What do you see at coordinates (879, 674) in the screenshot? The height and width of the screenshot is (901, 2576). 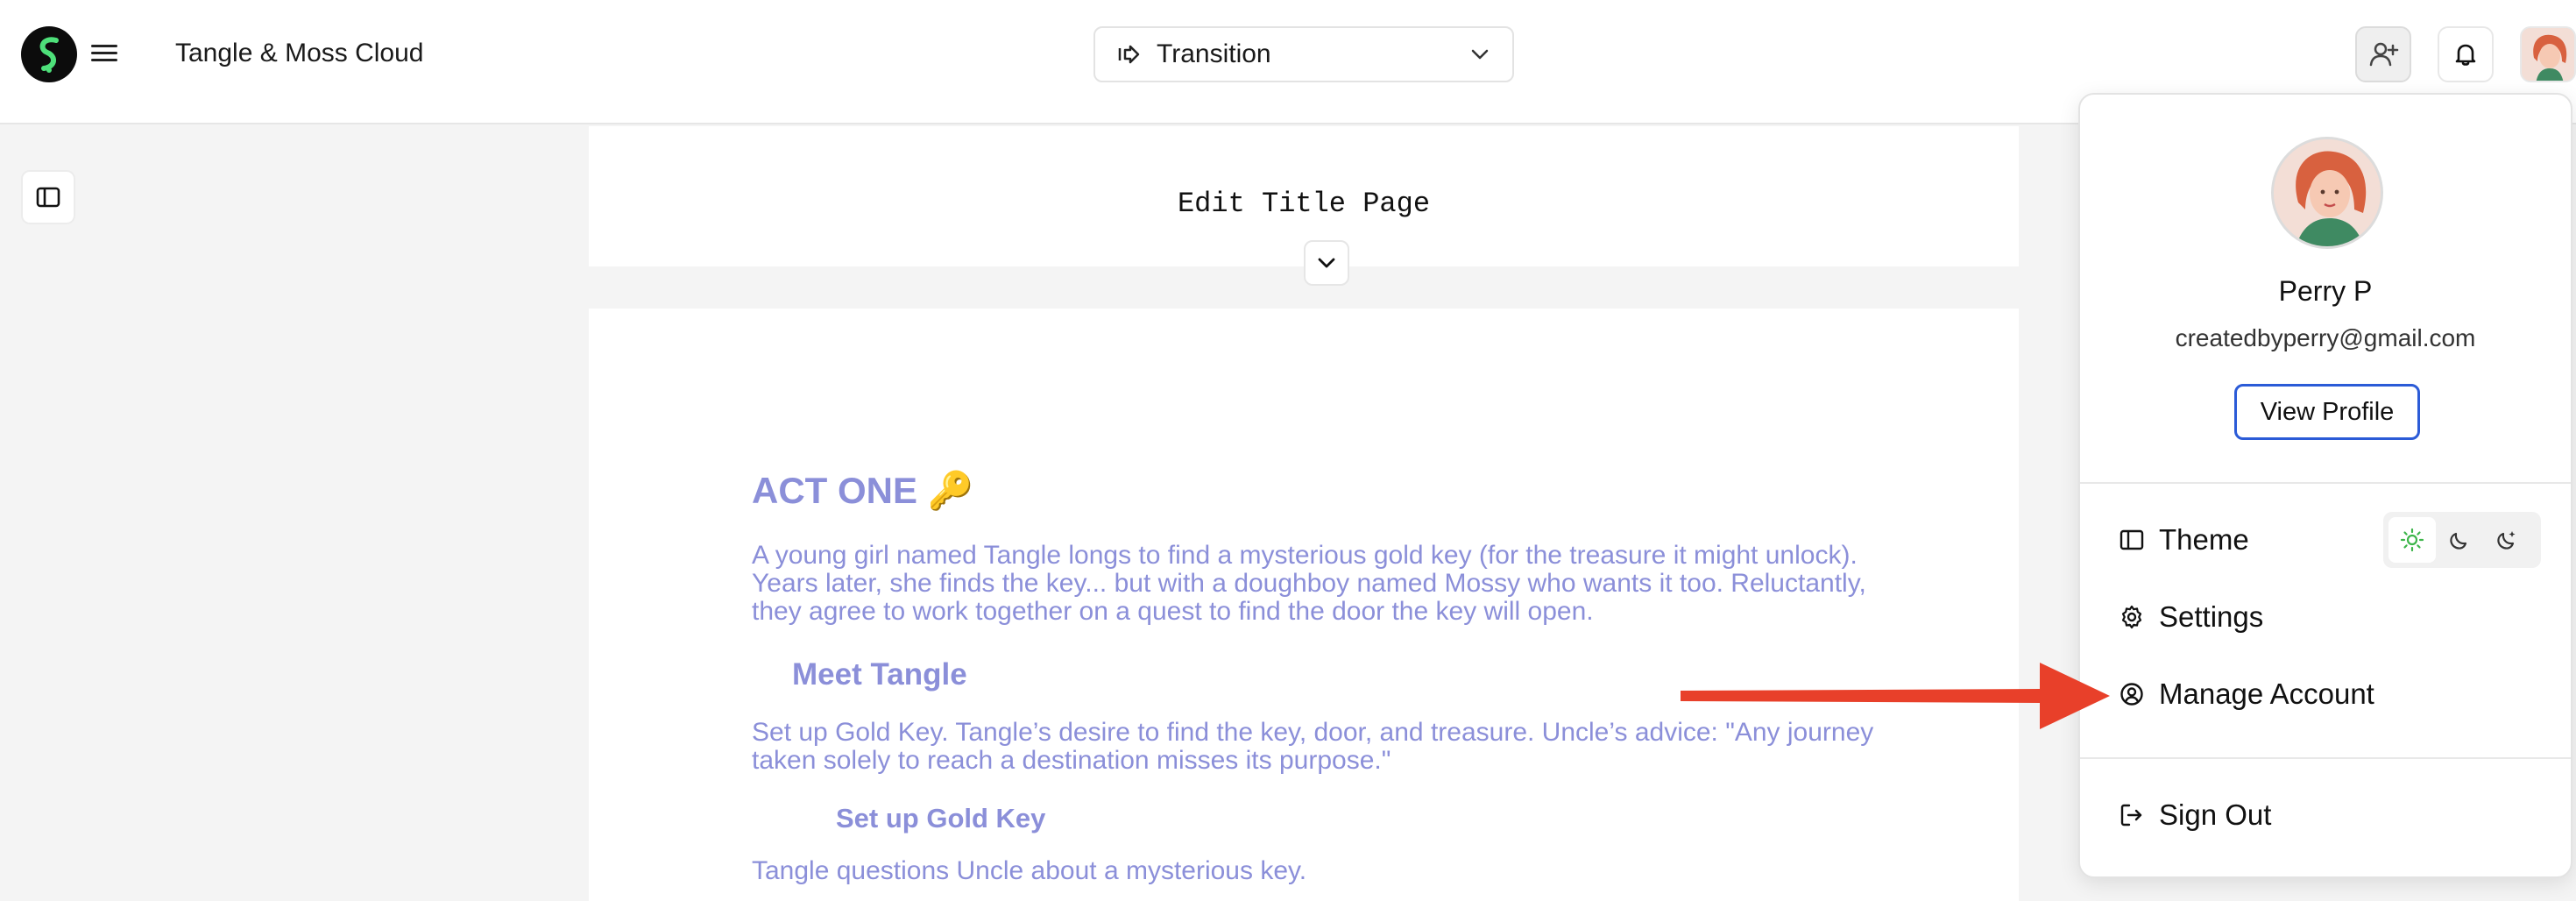 I see `sequence-heading: Meet Tangle` at bounding box center [879, 674].